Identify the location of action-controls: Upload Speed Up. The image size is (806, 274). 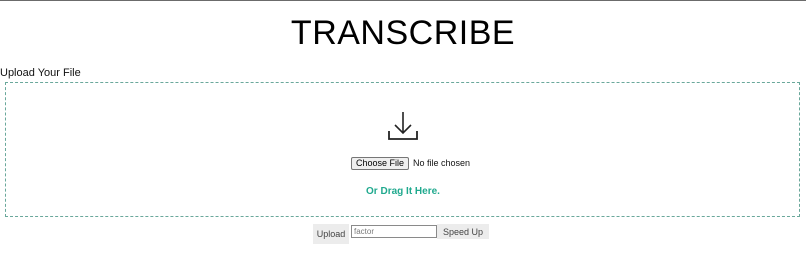
(401, 235).